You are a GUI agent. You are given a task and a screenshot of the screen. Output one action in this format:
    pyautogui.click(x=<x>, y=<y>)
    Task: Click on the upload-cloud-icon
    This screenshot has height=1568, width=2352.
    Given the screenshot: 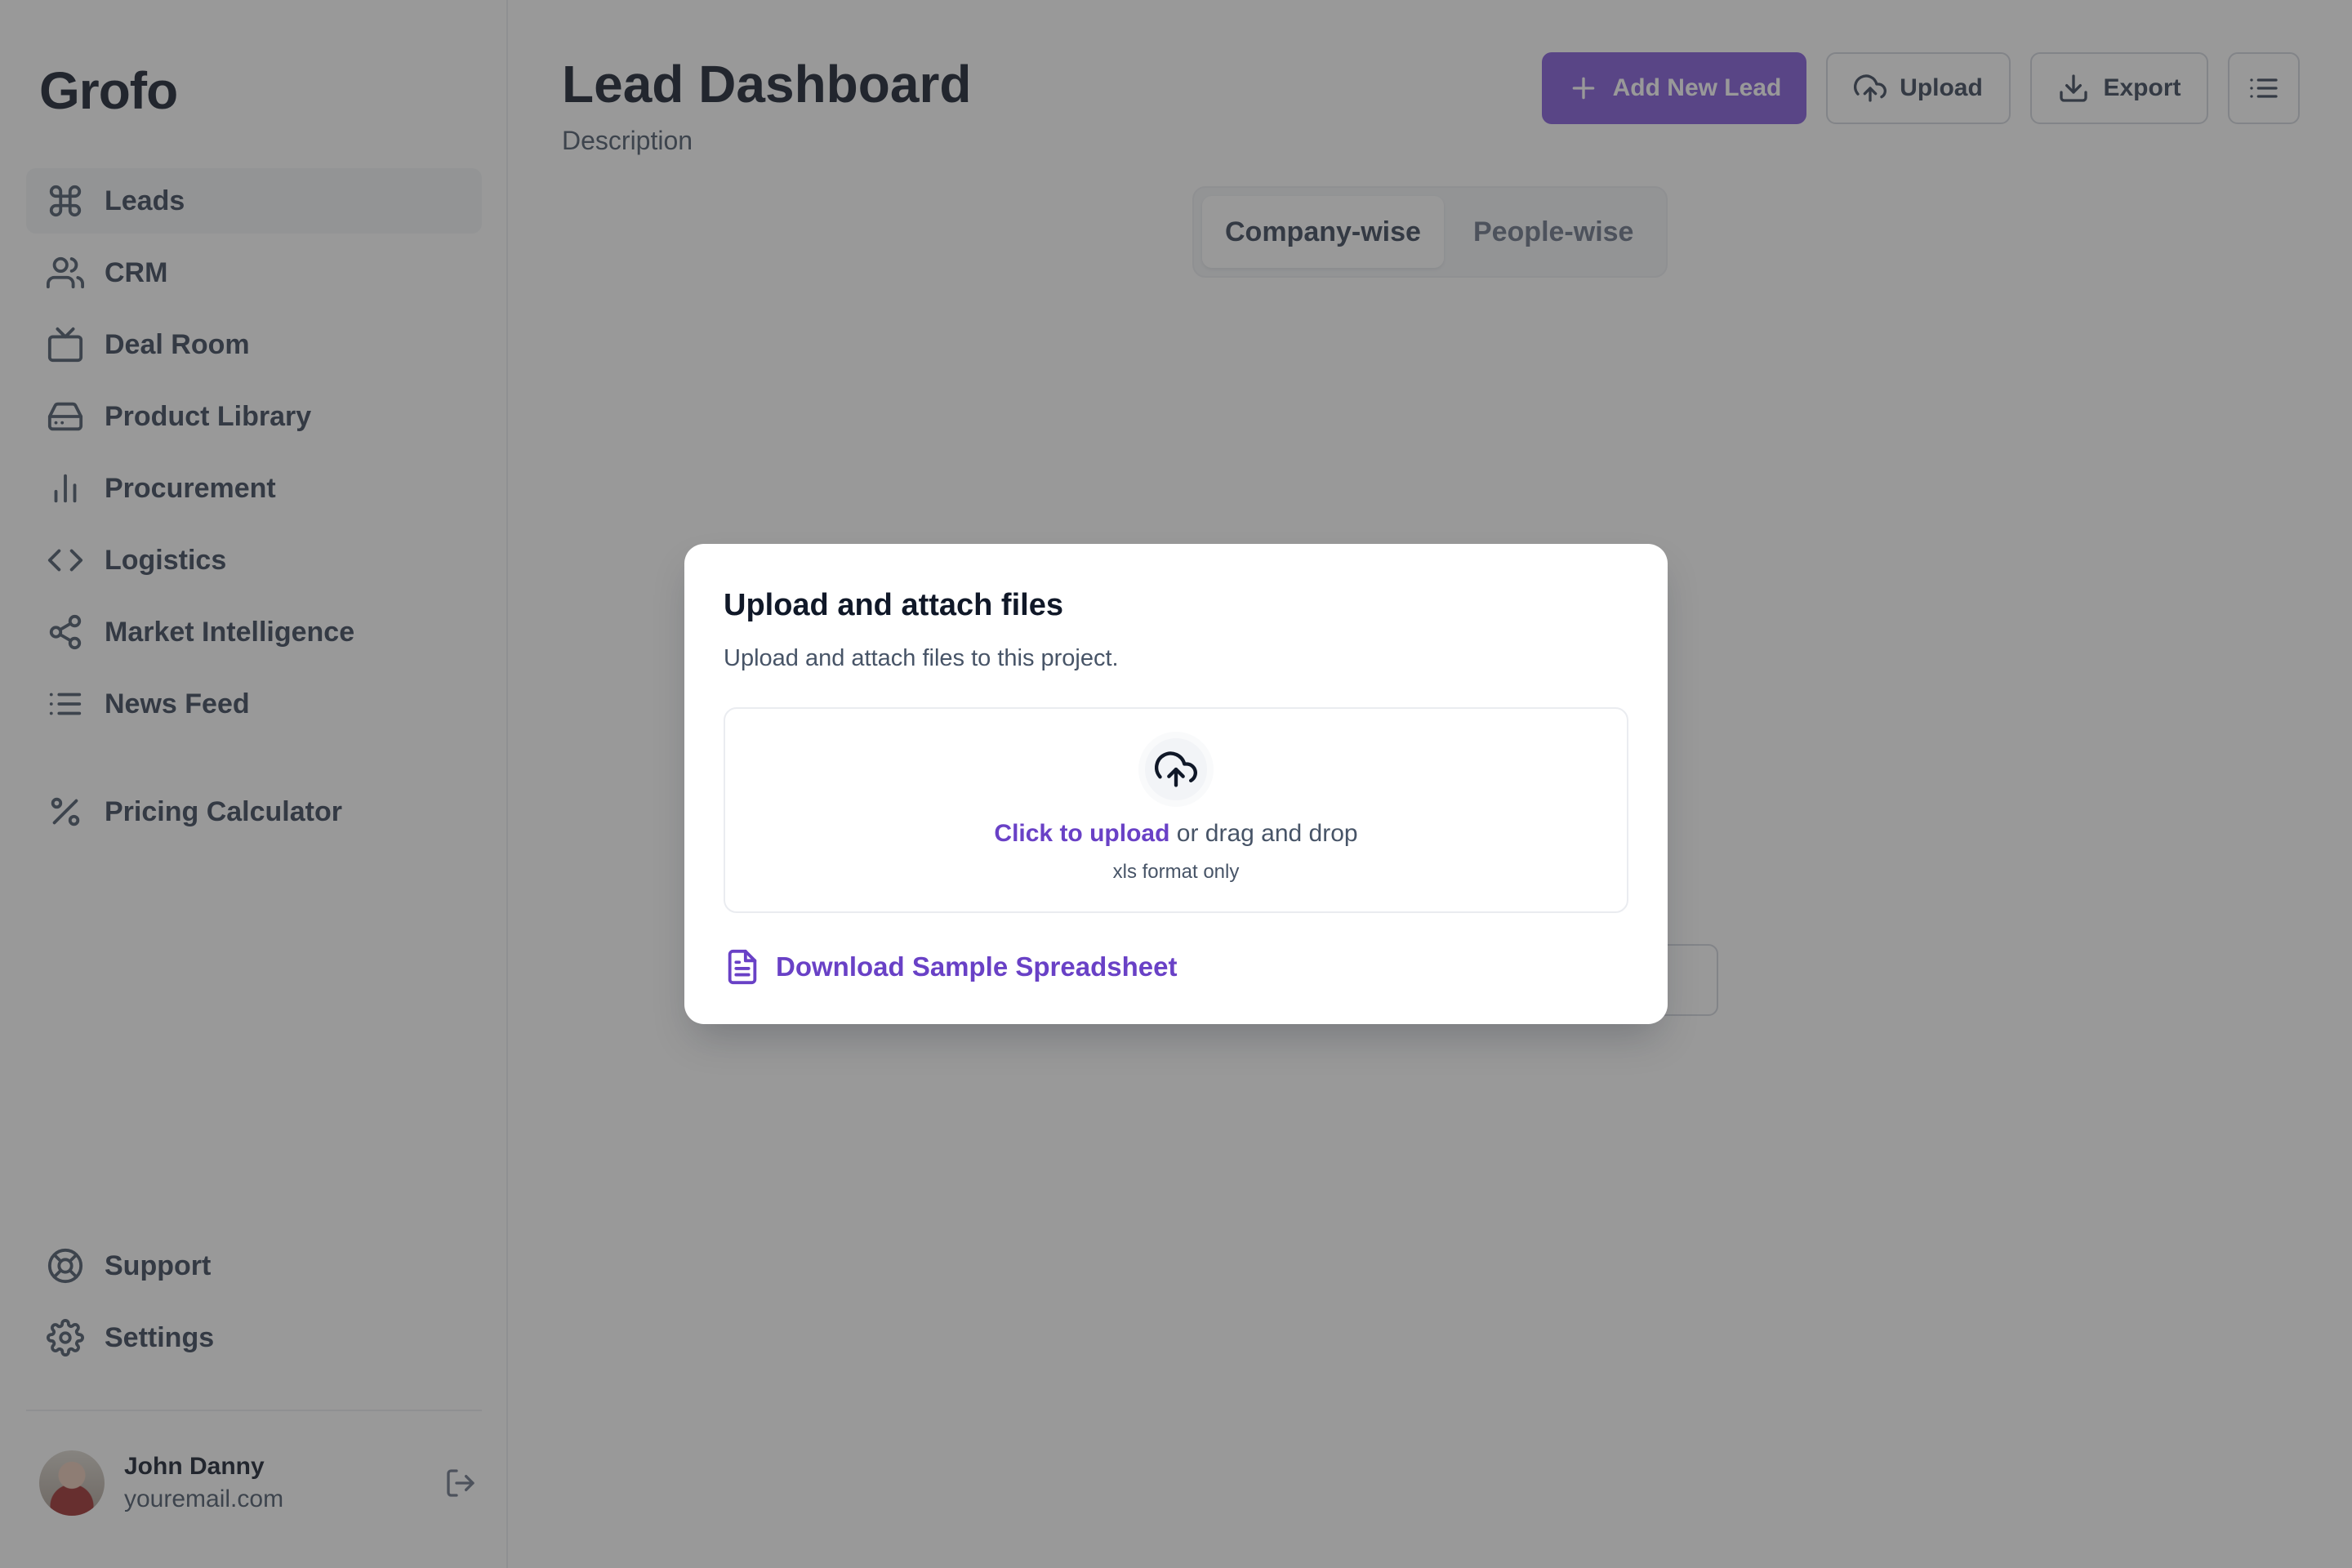 What is the action you would take?
    pyautogui.click(x=1176, y=769)
    